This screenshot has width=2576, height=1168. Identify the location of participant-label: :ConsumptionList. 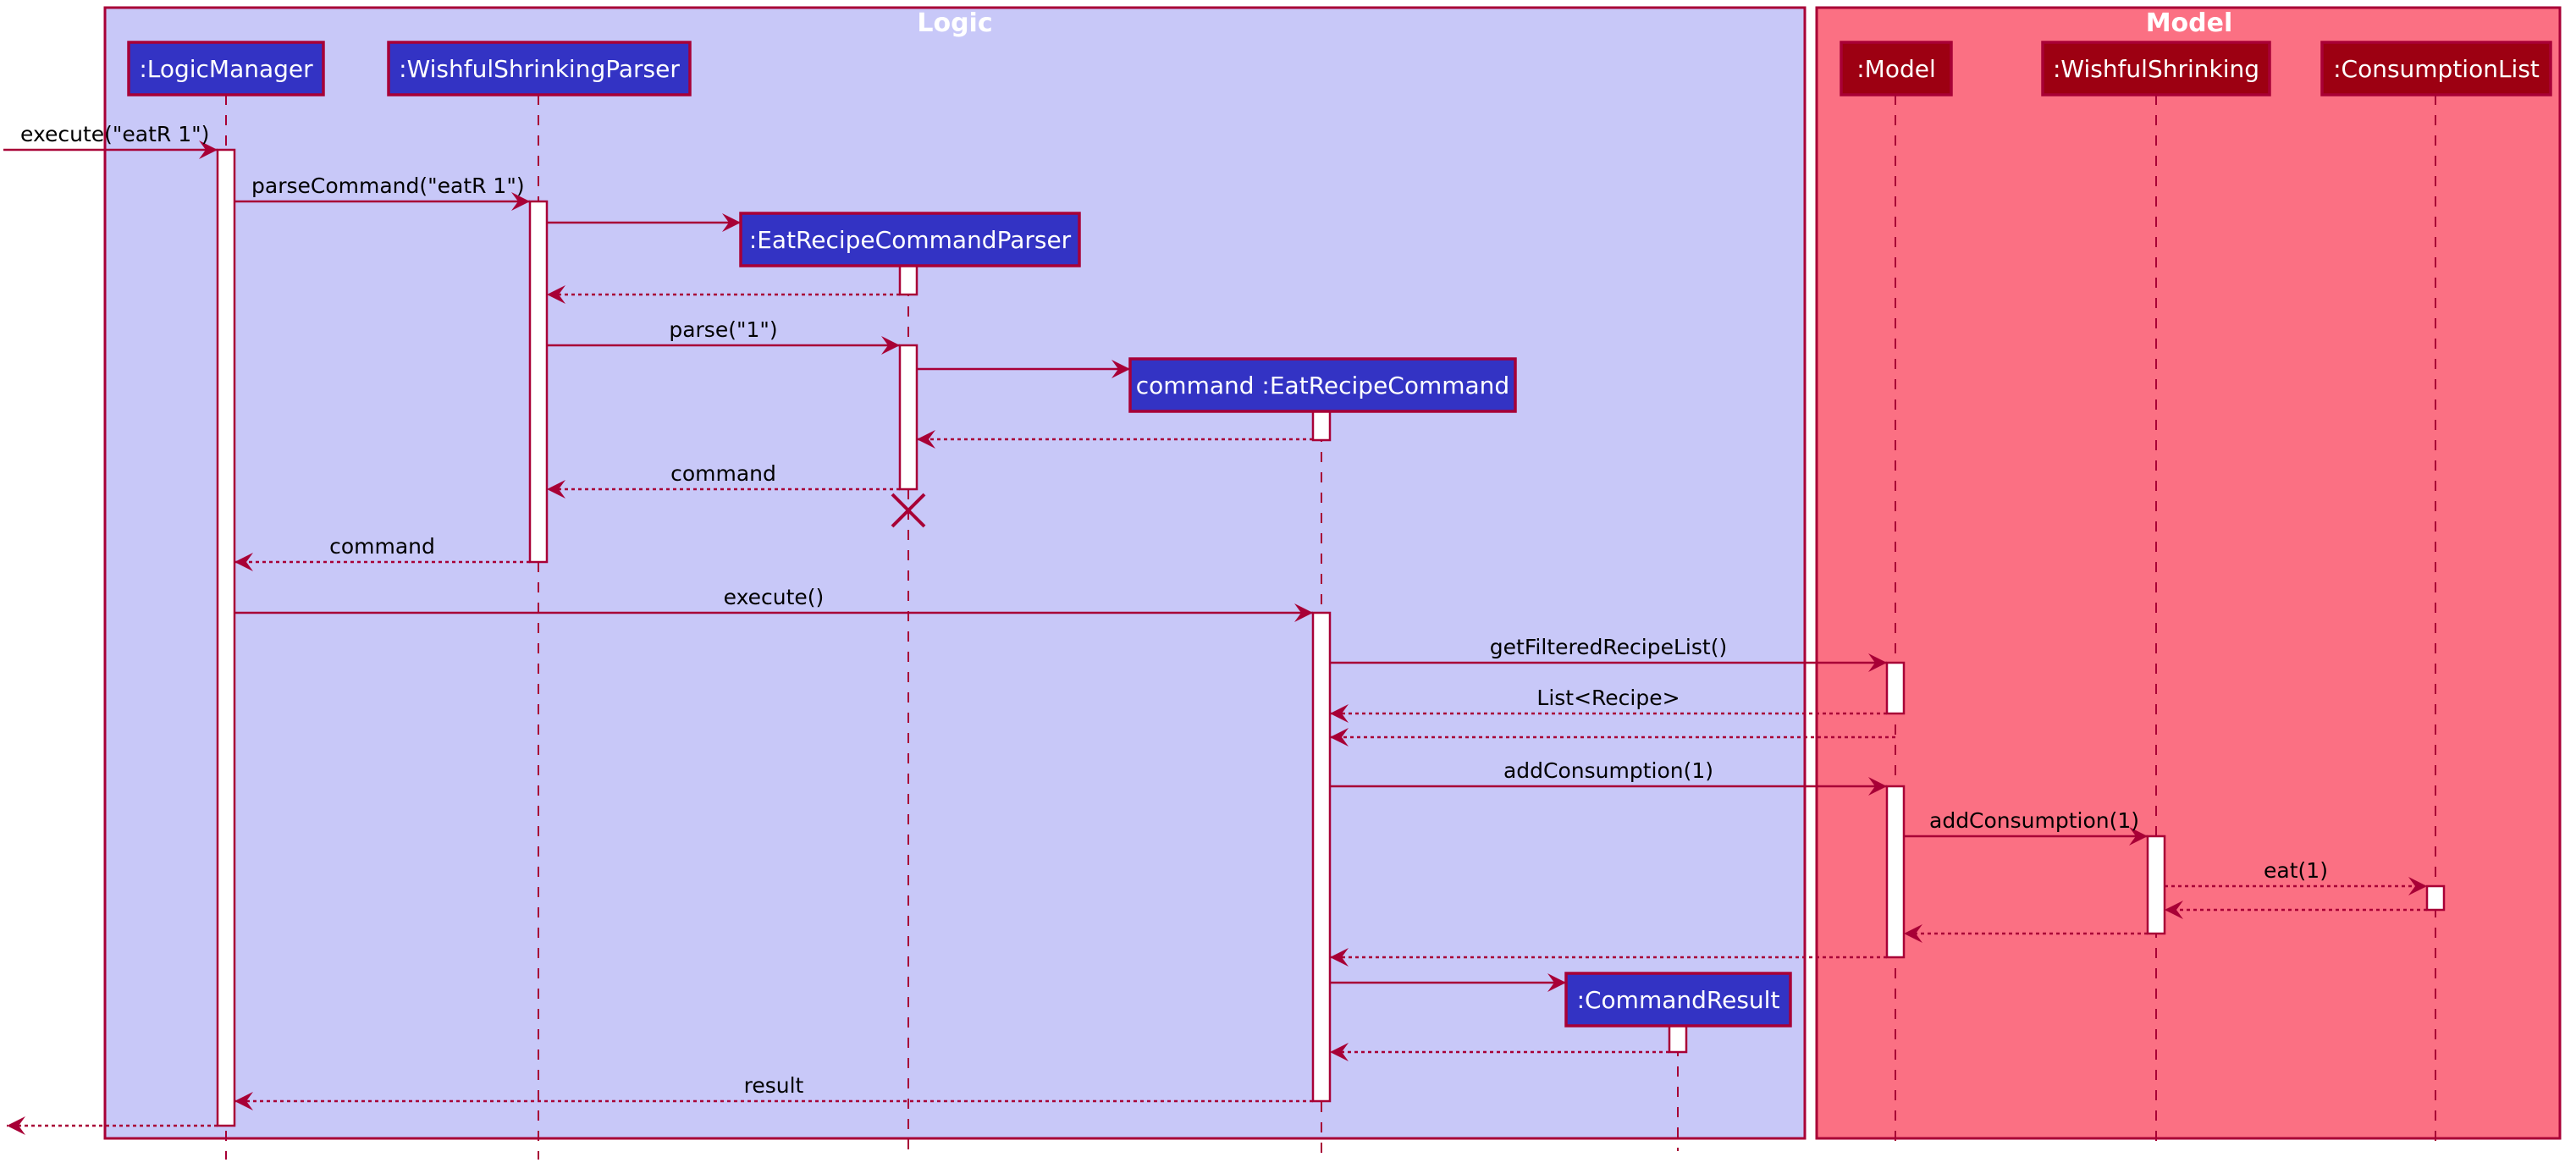
(2436, 69).